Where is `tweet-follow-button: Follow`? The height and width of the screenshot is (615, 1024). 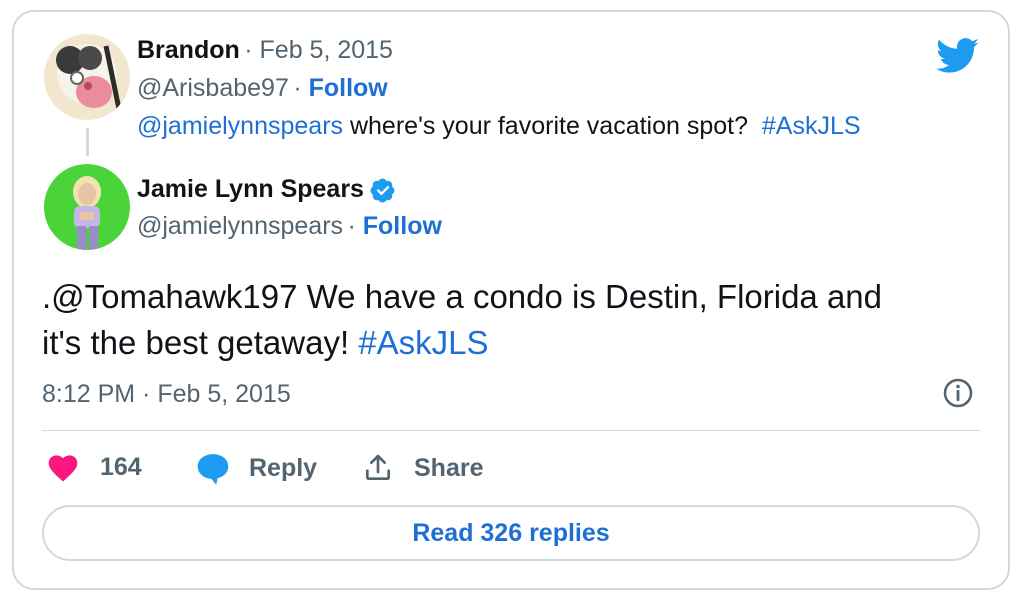 tweet-follow-button: Follow is located at coordinates (402, 226).